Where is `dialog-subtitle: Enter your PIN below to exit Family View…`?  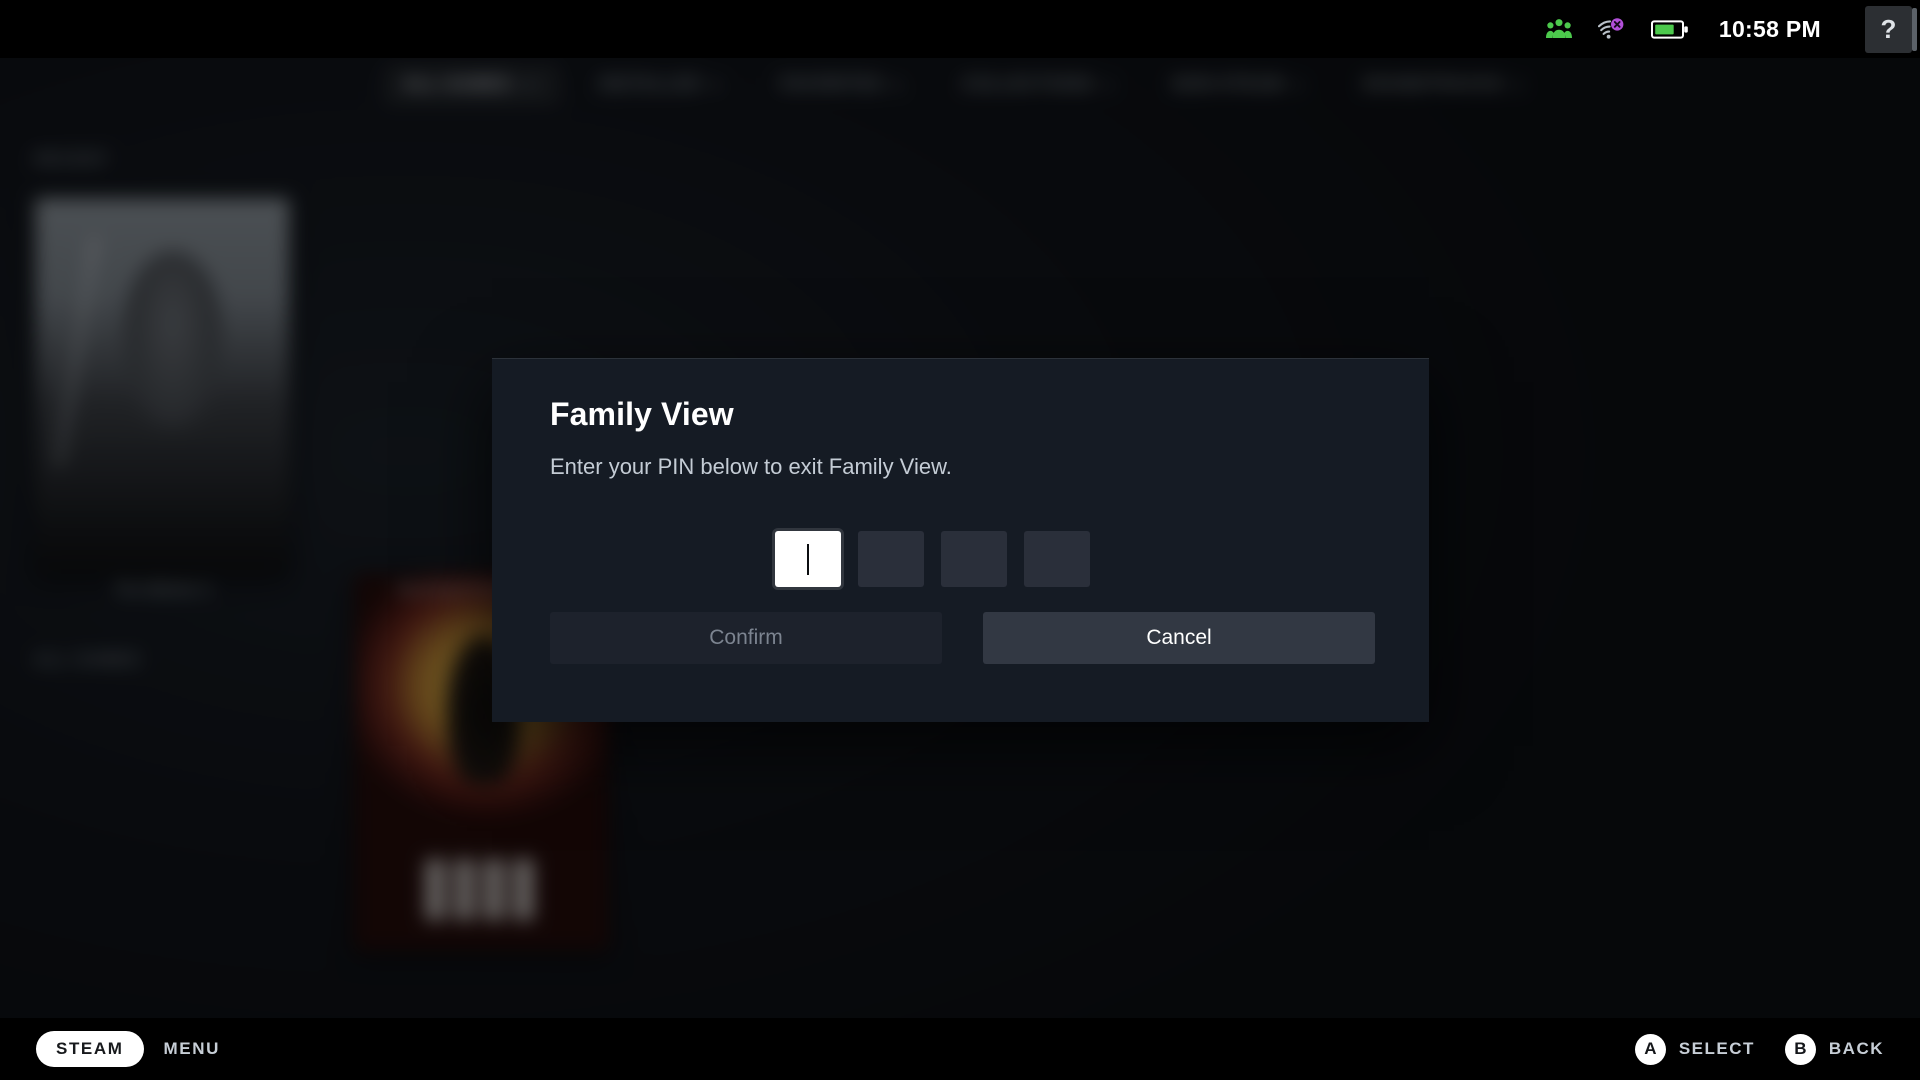
dialog-subtitle: Enter your PIN below to exit Family View… is located at coordinates (751, 466).